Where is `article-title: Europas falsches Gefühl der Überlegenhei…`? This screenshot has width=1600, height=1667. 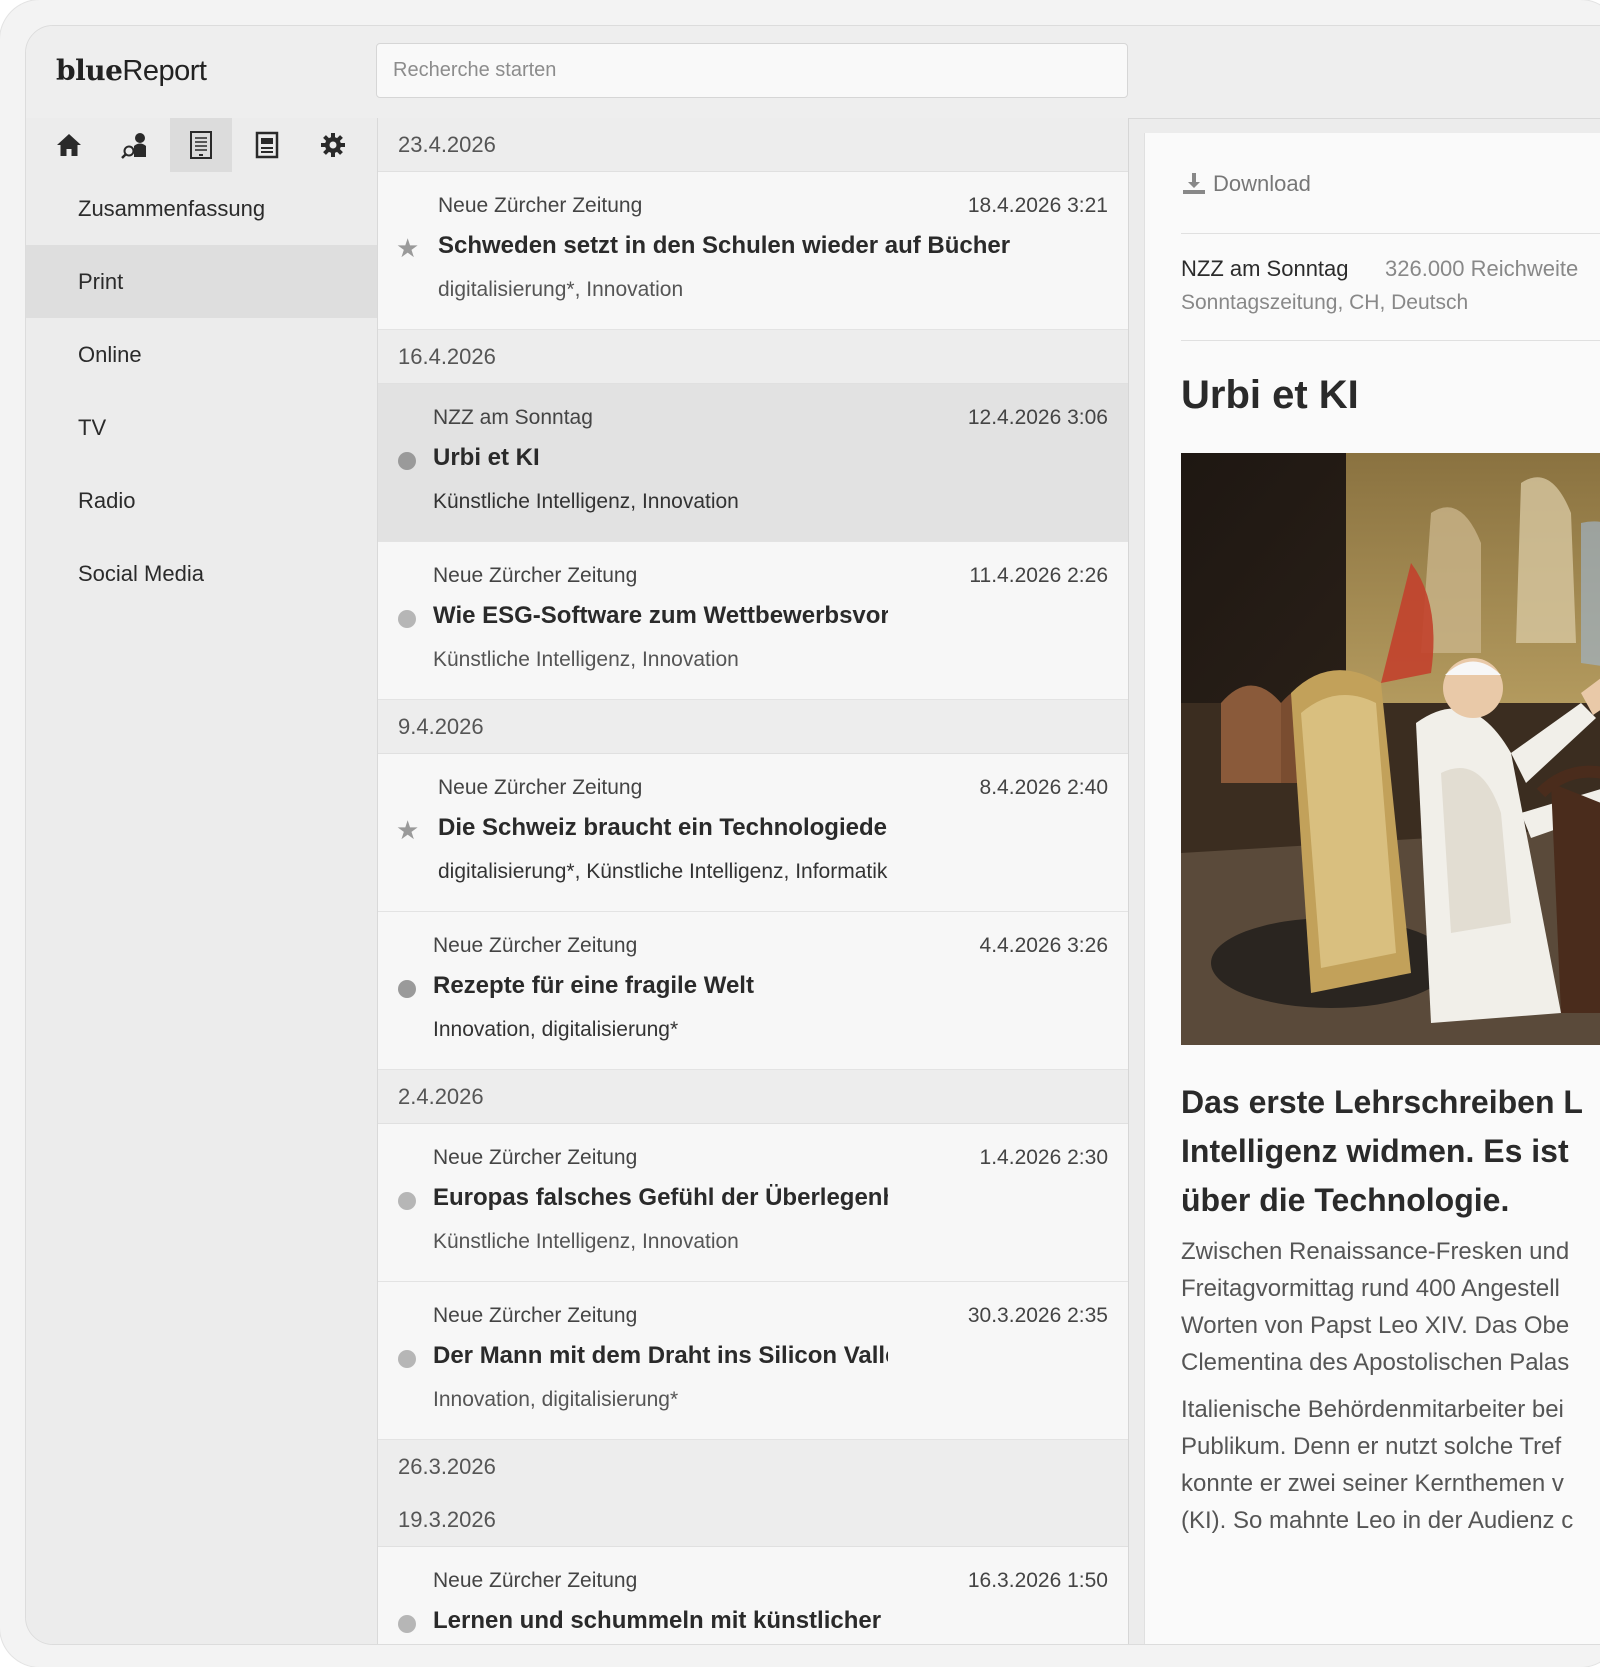 article-title: Europas falsches Gefühl der Überlegenhei… is located at coordinates (660, 1197).